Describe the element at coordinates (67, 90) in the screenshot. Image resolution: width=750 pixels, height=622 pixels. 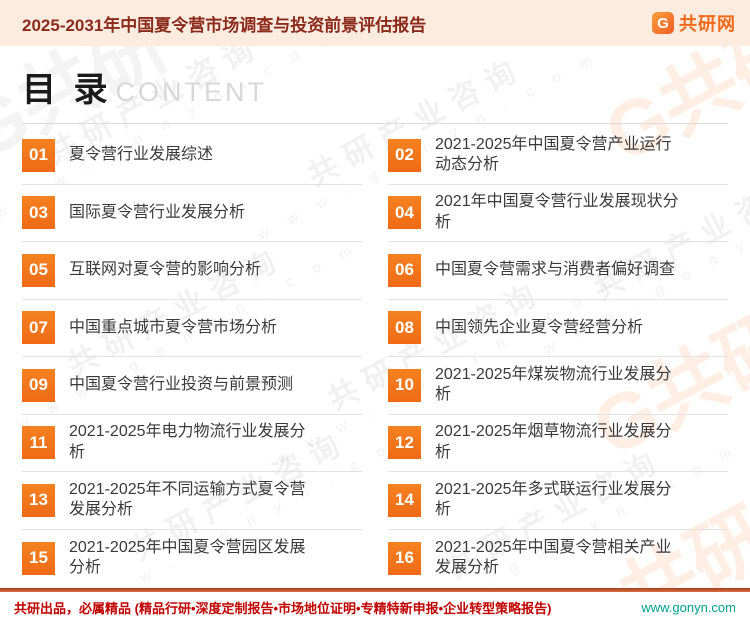
I see `toc-title-zh: 目 录` at that location.